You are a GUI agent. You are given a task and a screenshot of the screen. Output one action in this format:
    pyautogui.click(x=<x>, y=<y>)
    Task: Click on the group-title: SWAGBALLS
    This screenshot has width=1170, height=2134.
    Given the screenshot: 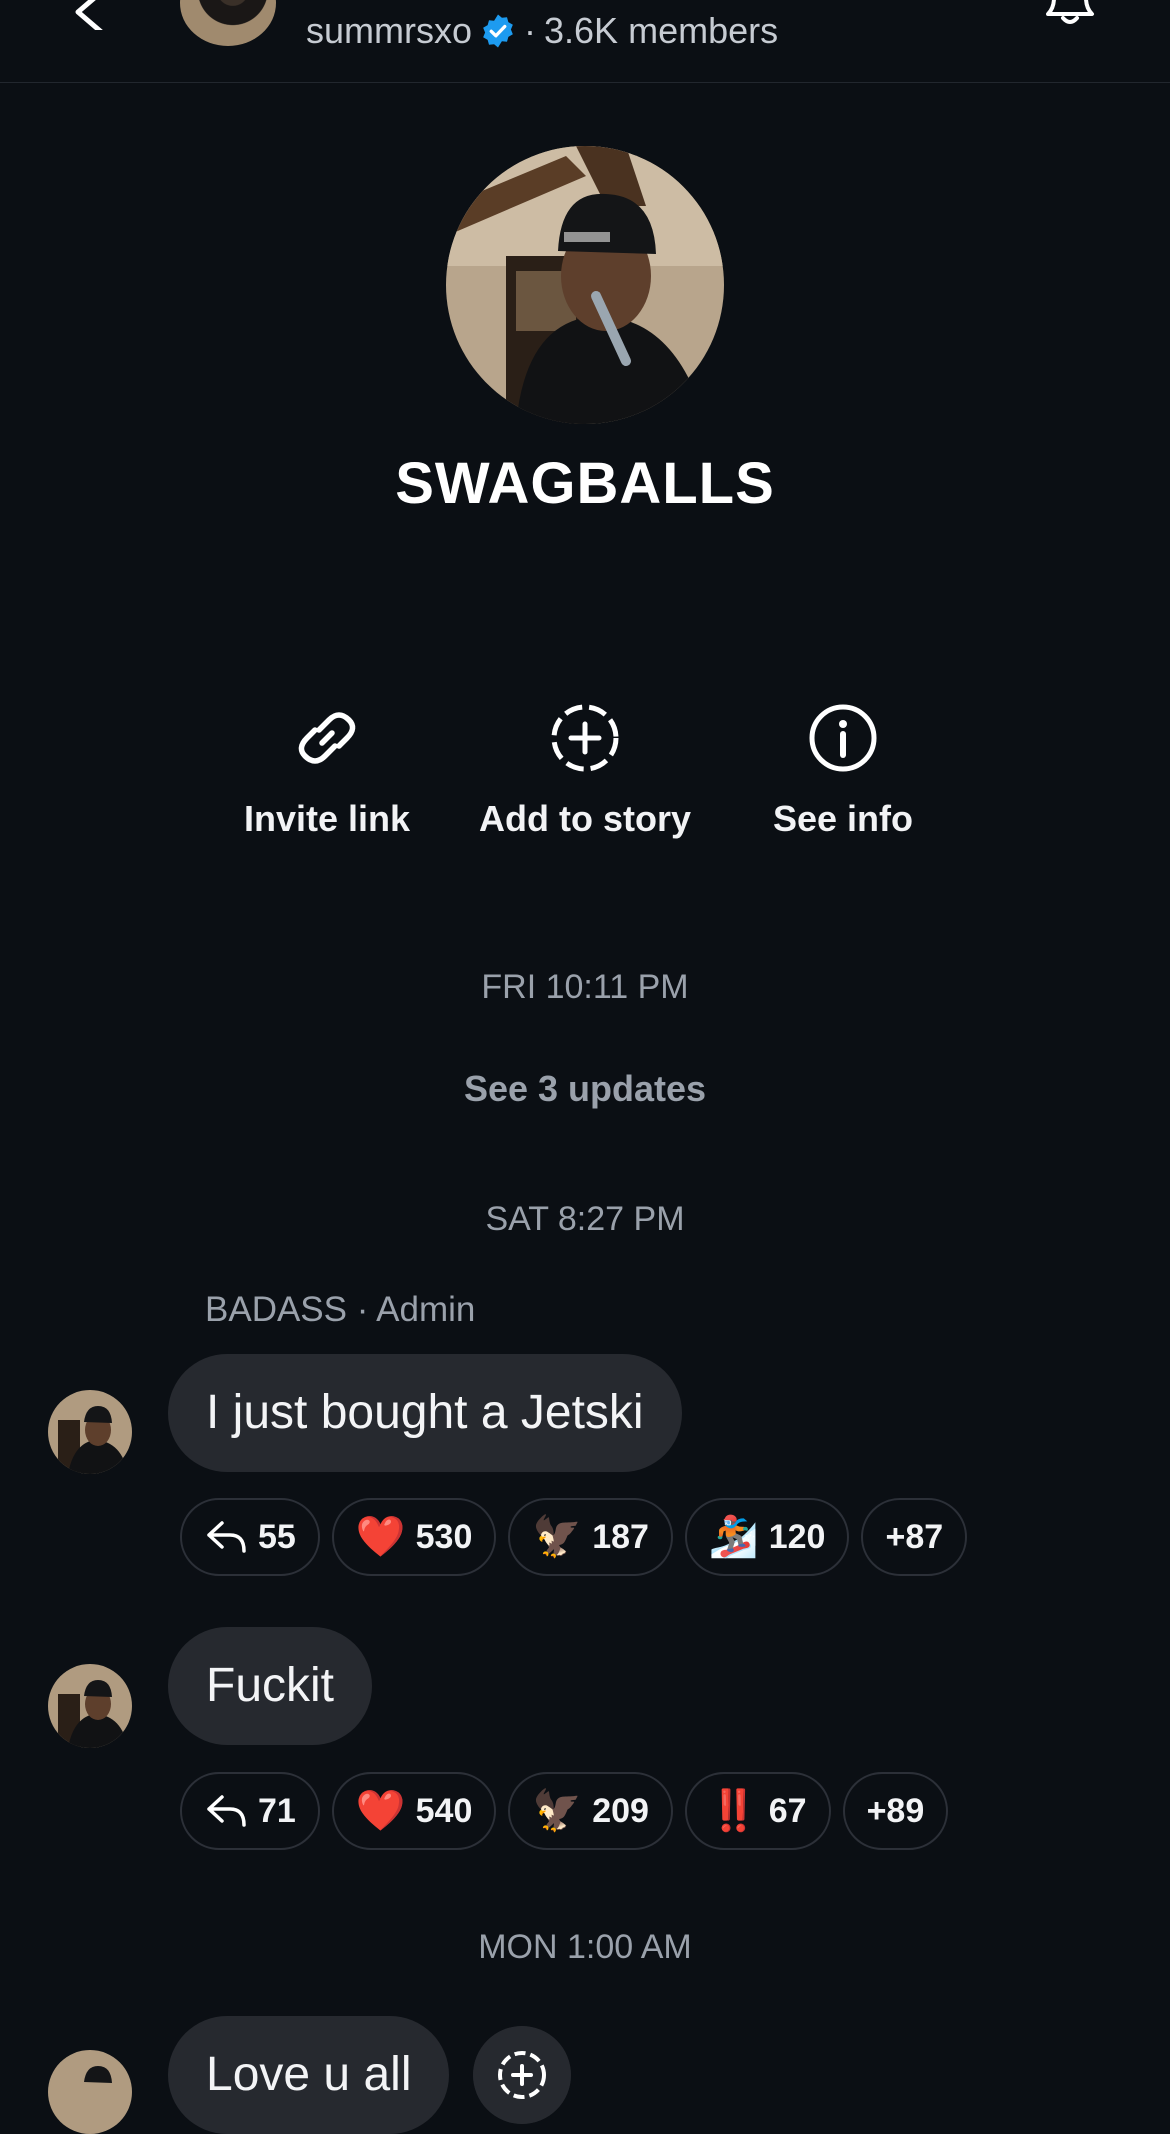 What is the action you would take?
    pyautogui.click(x=585, y=483)
    